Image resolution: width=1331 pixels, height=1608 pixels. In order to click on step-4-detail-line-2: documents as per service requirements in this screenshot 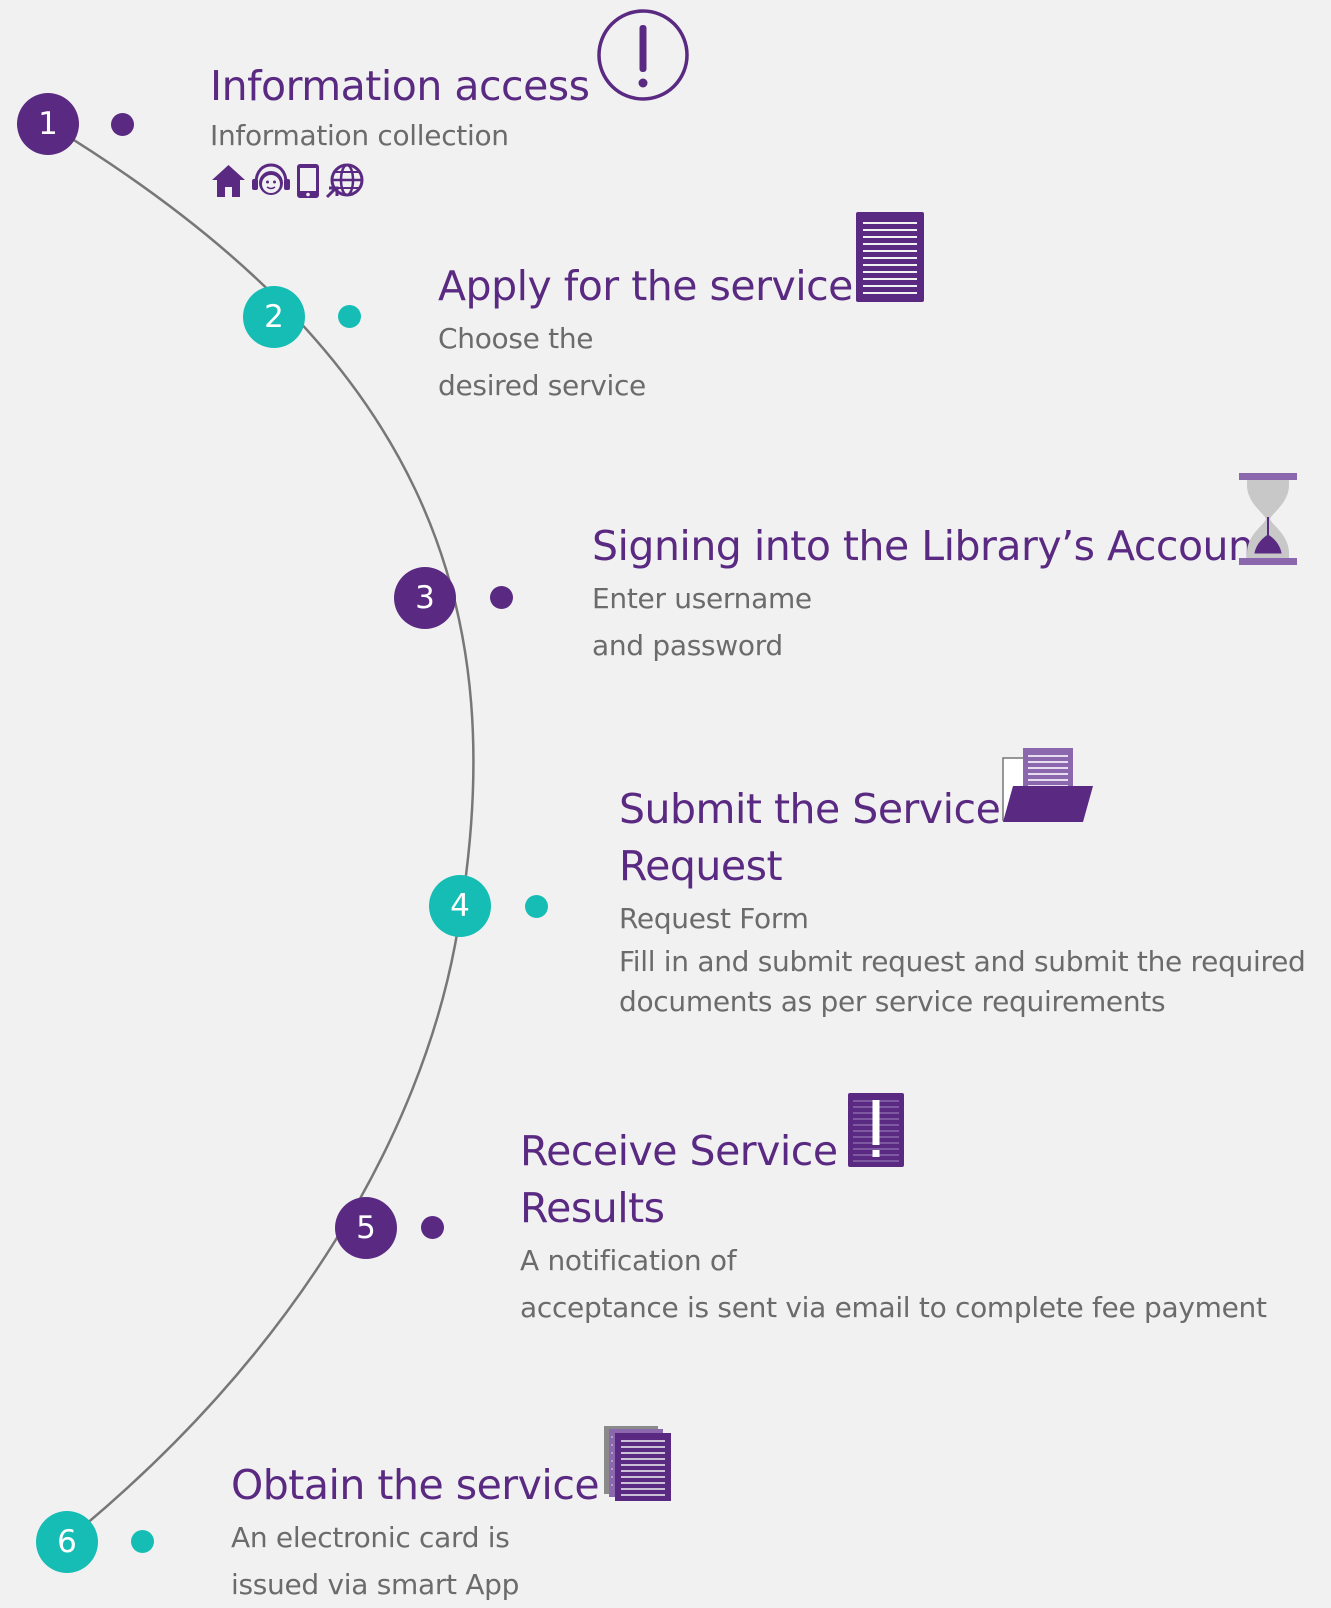, I will do `click(892, 1001)`.